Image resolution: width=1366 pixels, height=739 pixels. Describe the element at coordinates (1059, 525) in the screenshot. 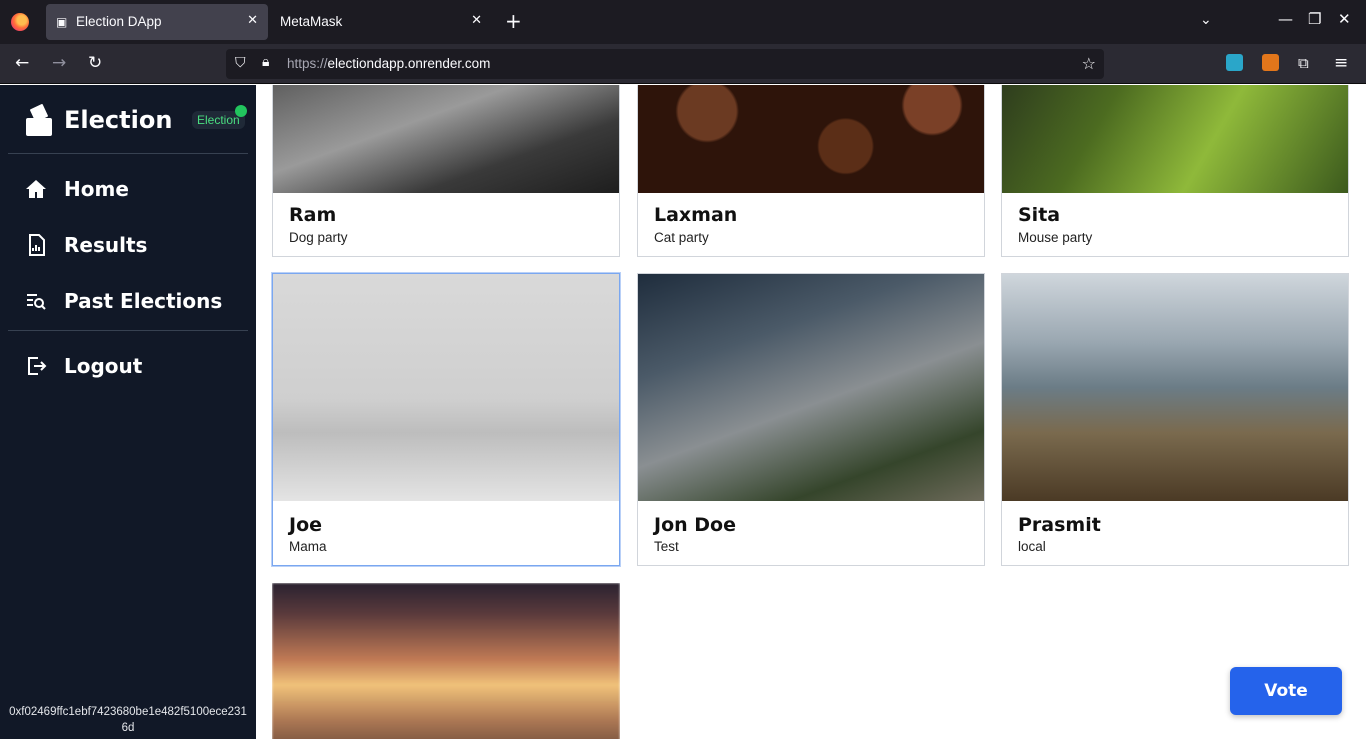

I see `candidate-name: Prasmit` at that location.